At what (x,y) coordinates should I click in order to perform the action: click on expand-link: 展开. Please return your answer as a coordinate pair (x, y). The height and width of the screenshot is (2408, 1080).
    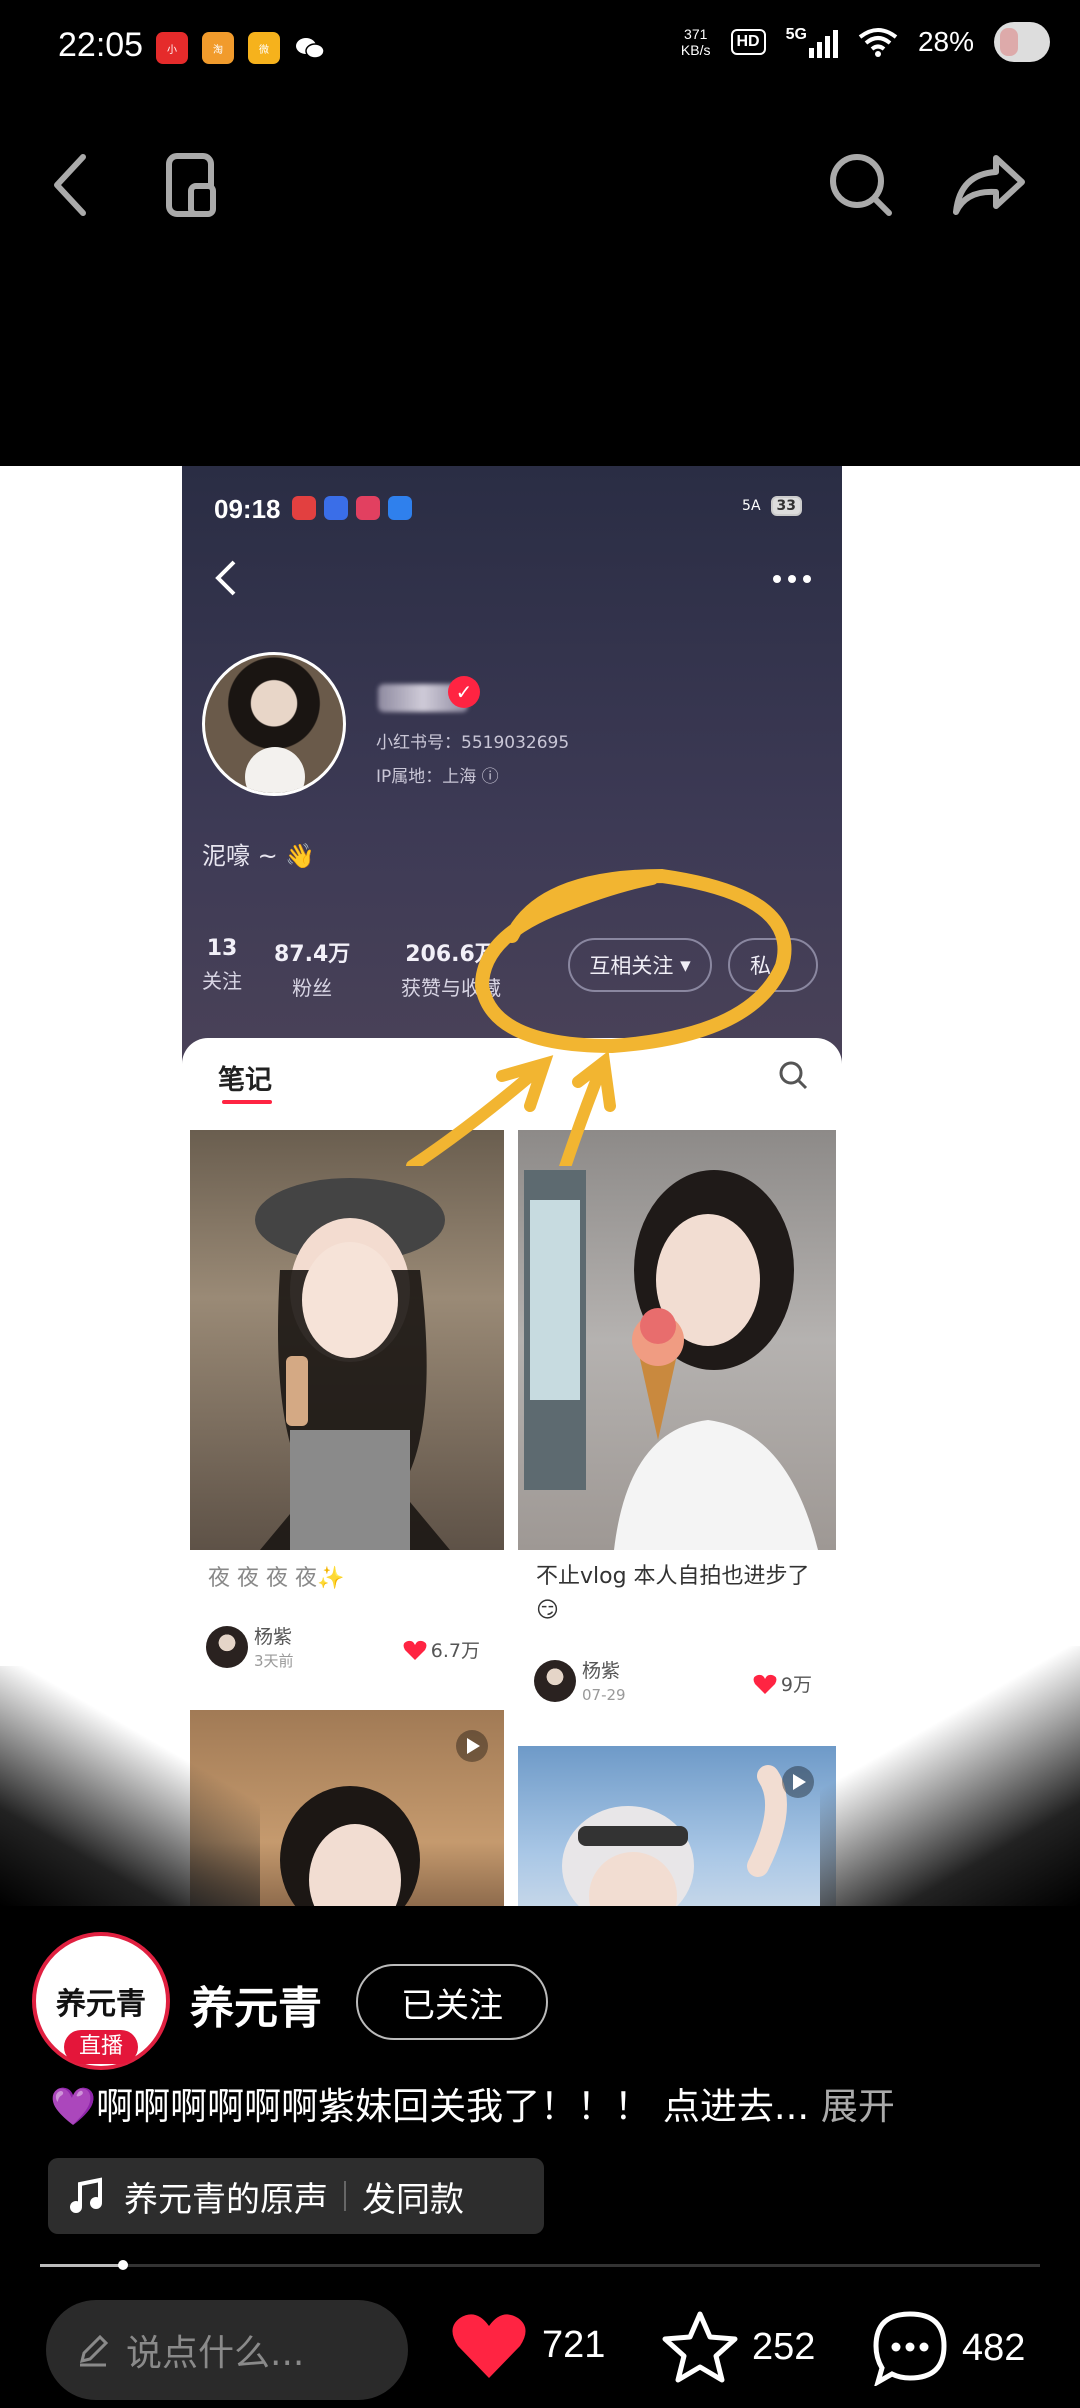
    Looking at the image, I should click on (858, 2106).